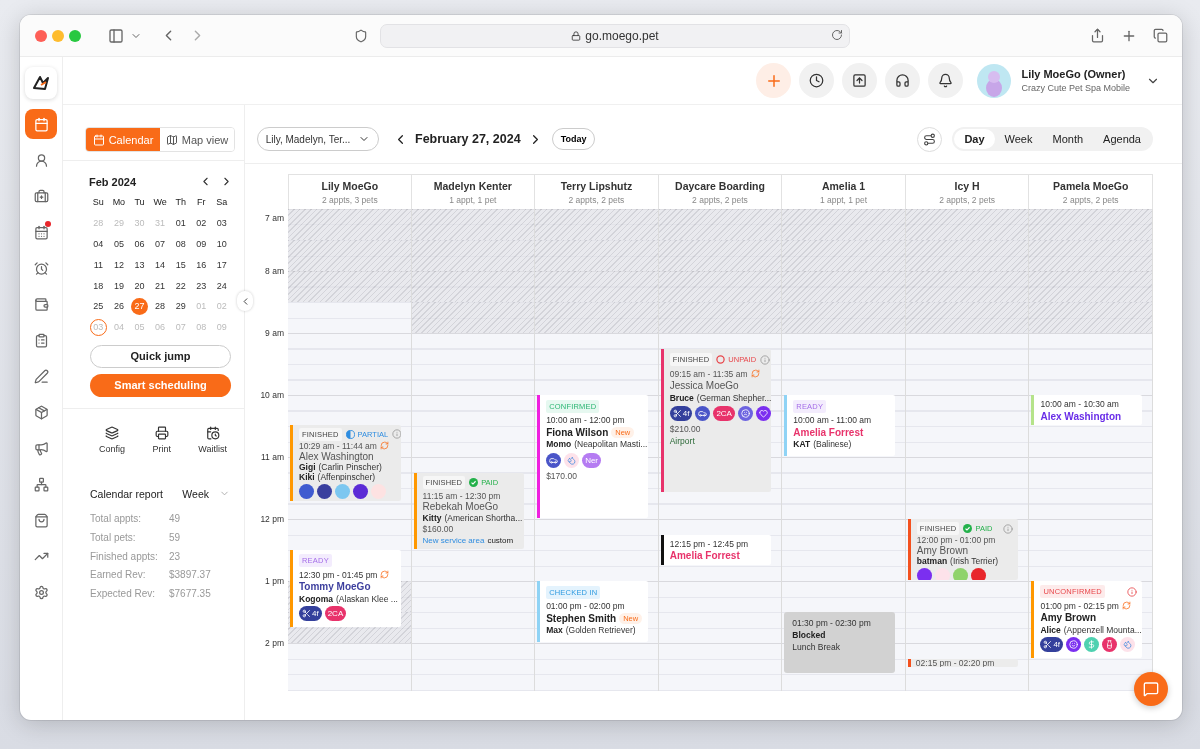  I want to click on view-tab: Agenda, so click(1122, 139).